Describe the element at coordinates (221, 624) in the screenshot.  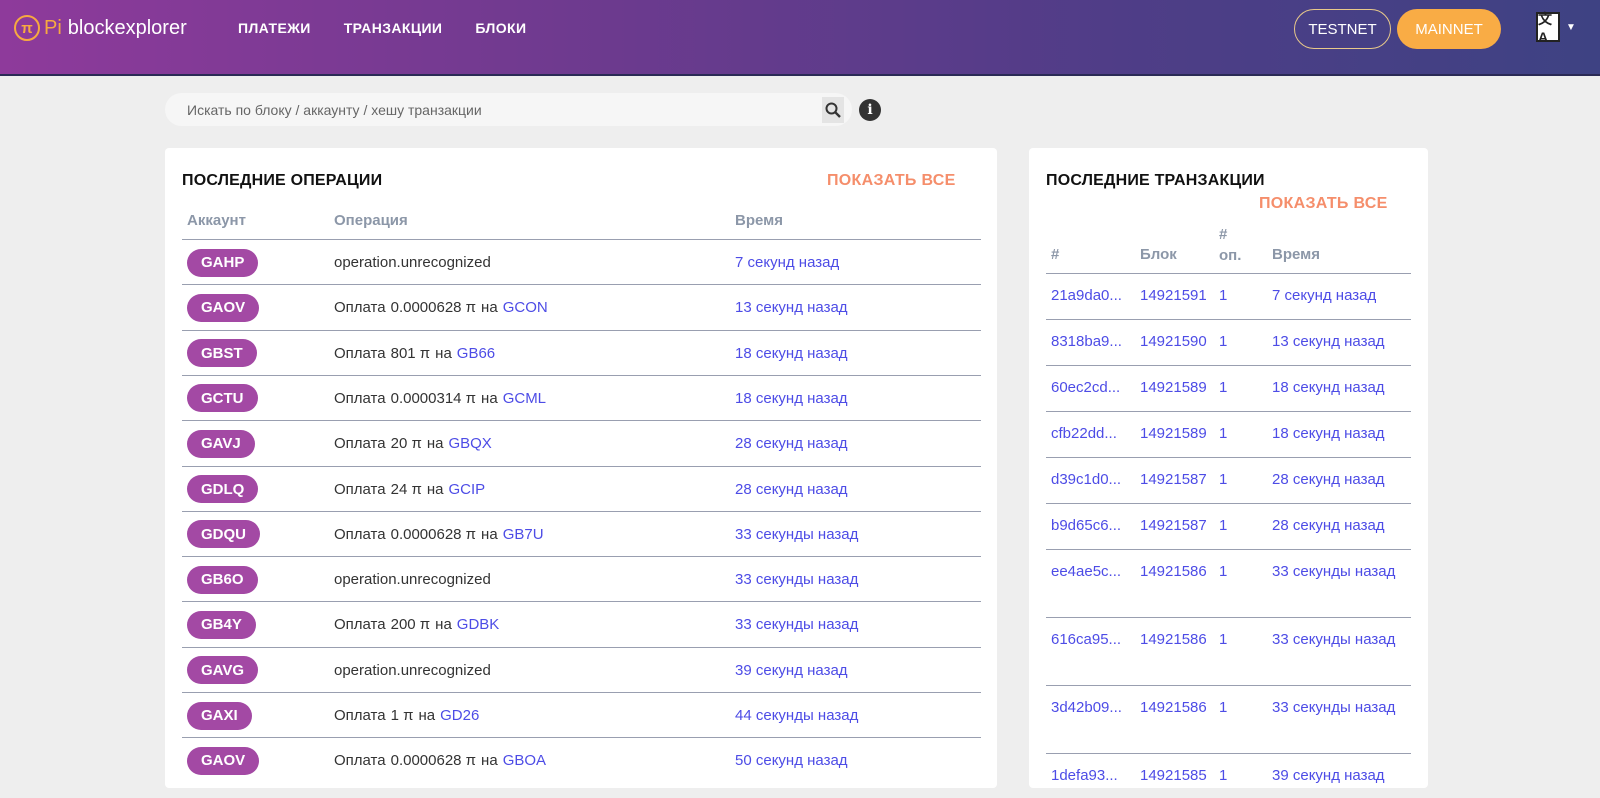
I see `account-badge: GB4Y` at that location.